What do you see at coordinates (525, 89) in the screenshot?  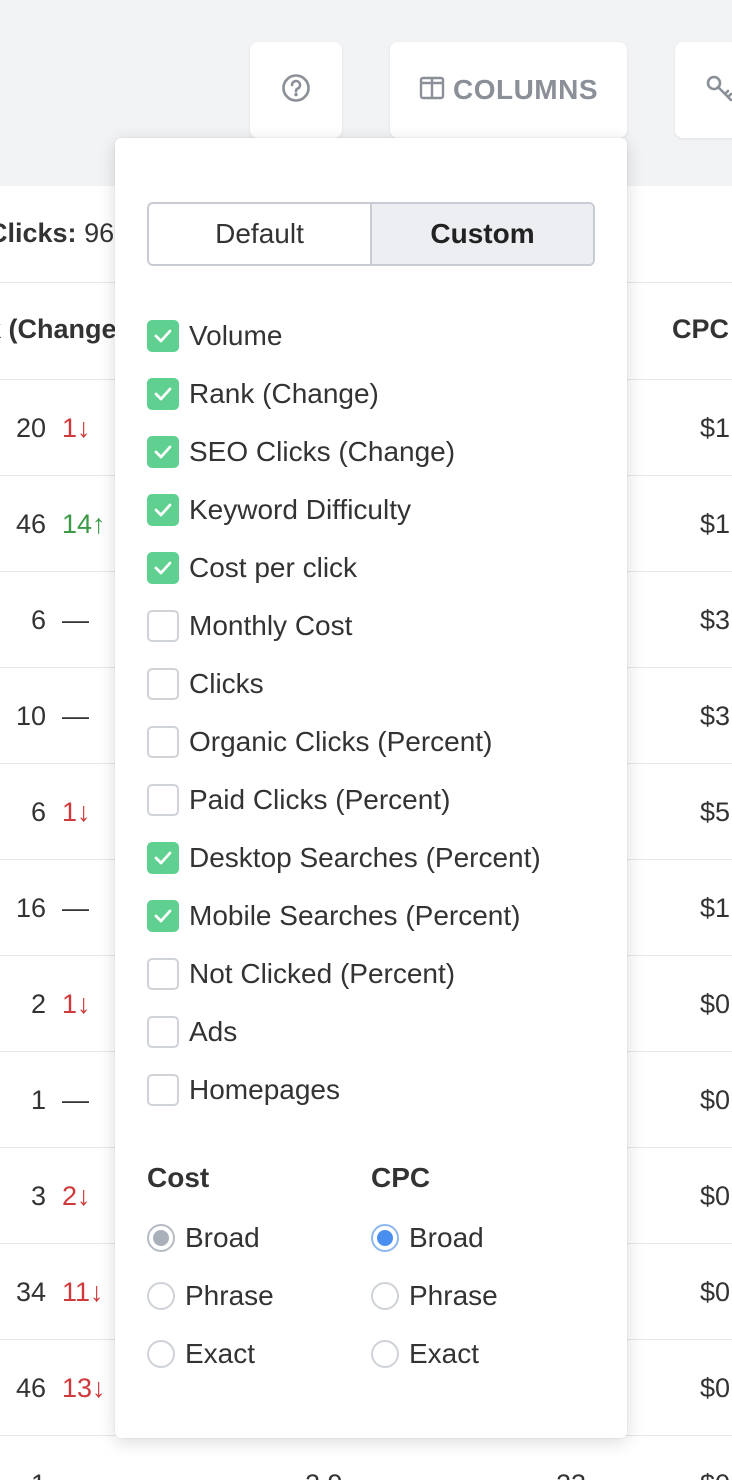 I see `columns-button-label: COLUMNS` at bounding box center [525, 89].